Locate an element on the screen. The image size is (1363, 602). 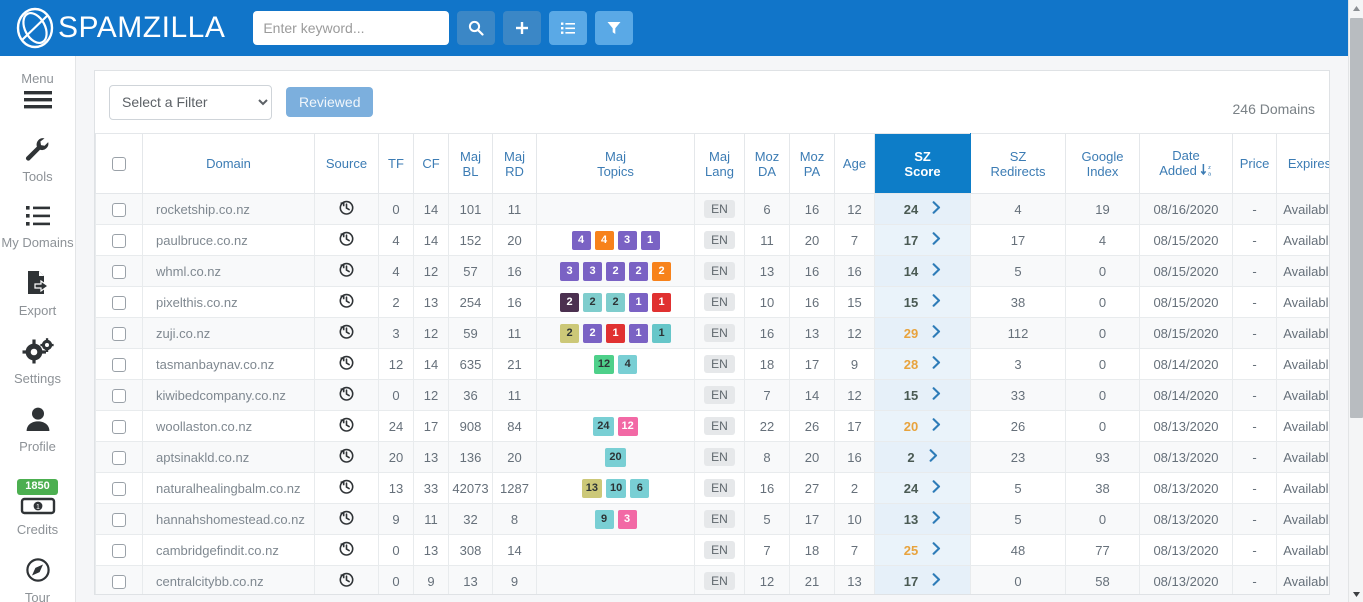
cell-domain: pixelthis.co.nz is located at coordinates (228, 302).